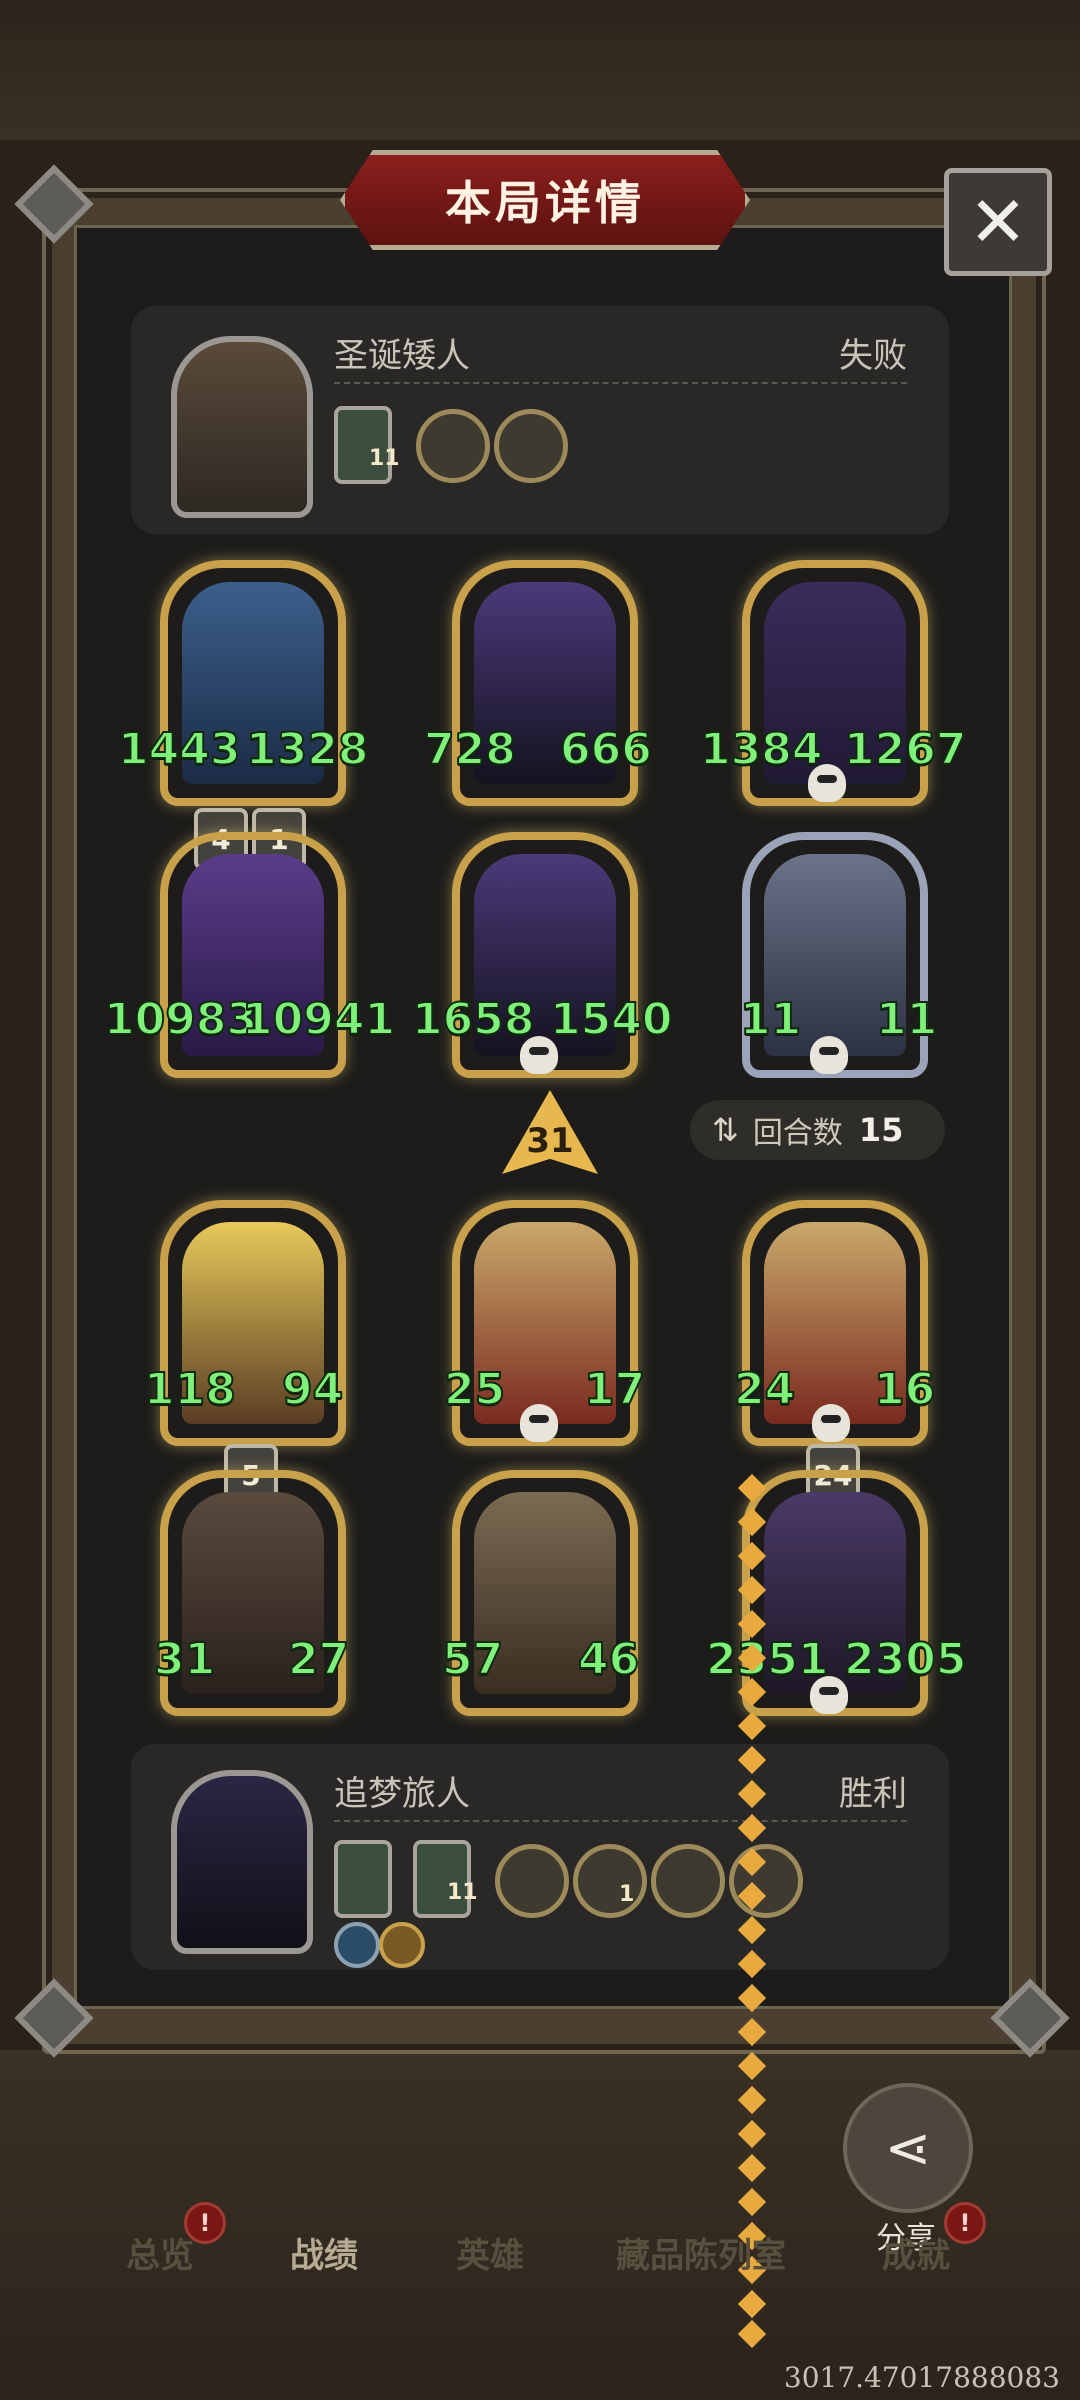 The image size is (1080, 2400). What do you see at coordinates (905, 749) in the screenshot?
I see `hero-health: 1267` at bounding box center [905, 749].